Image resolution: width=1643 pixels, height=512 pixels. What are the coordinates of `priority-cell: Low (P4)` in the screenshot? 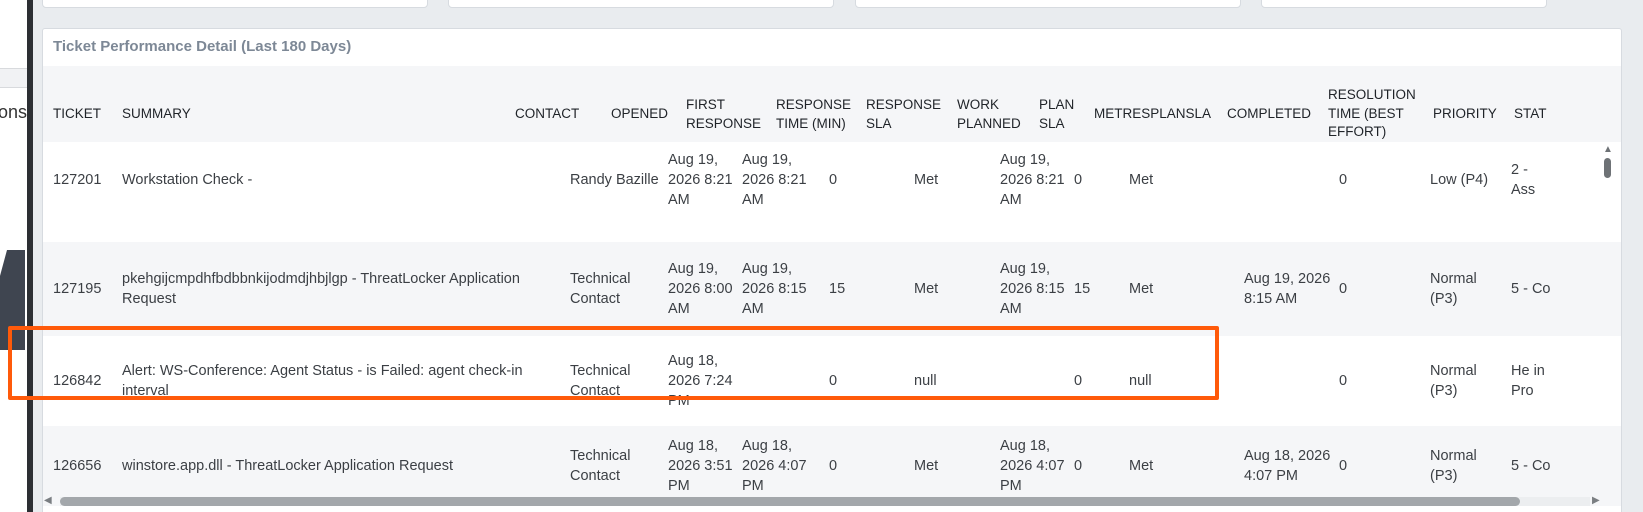 It's located at (1459, 180).